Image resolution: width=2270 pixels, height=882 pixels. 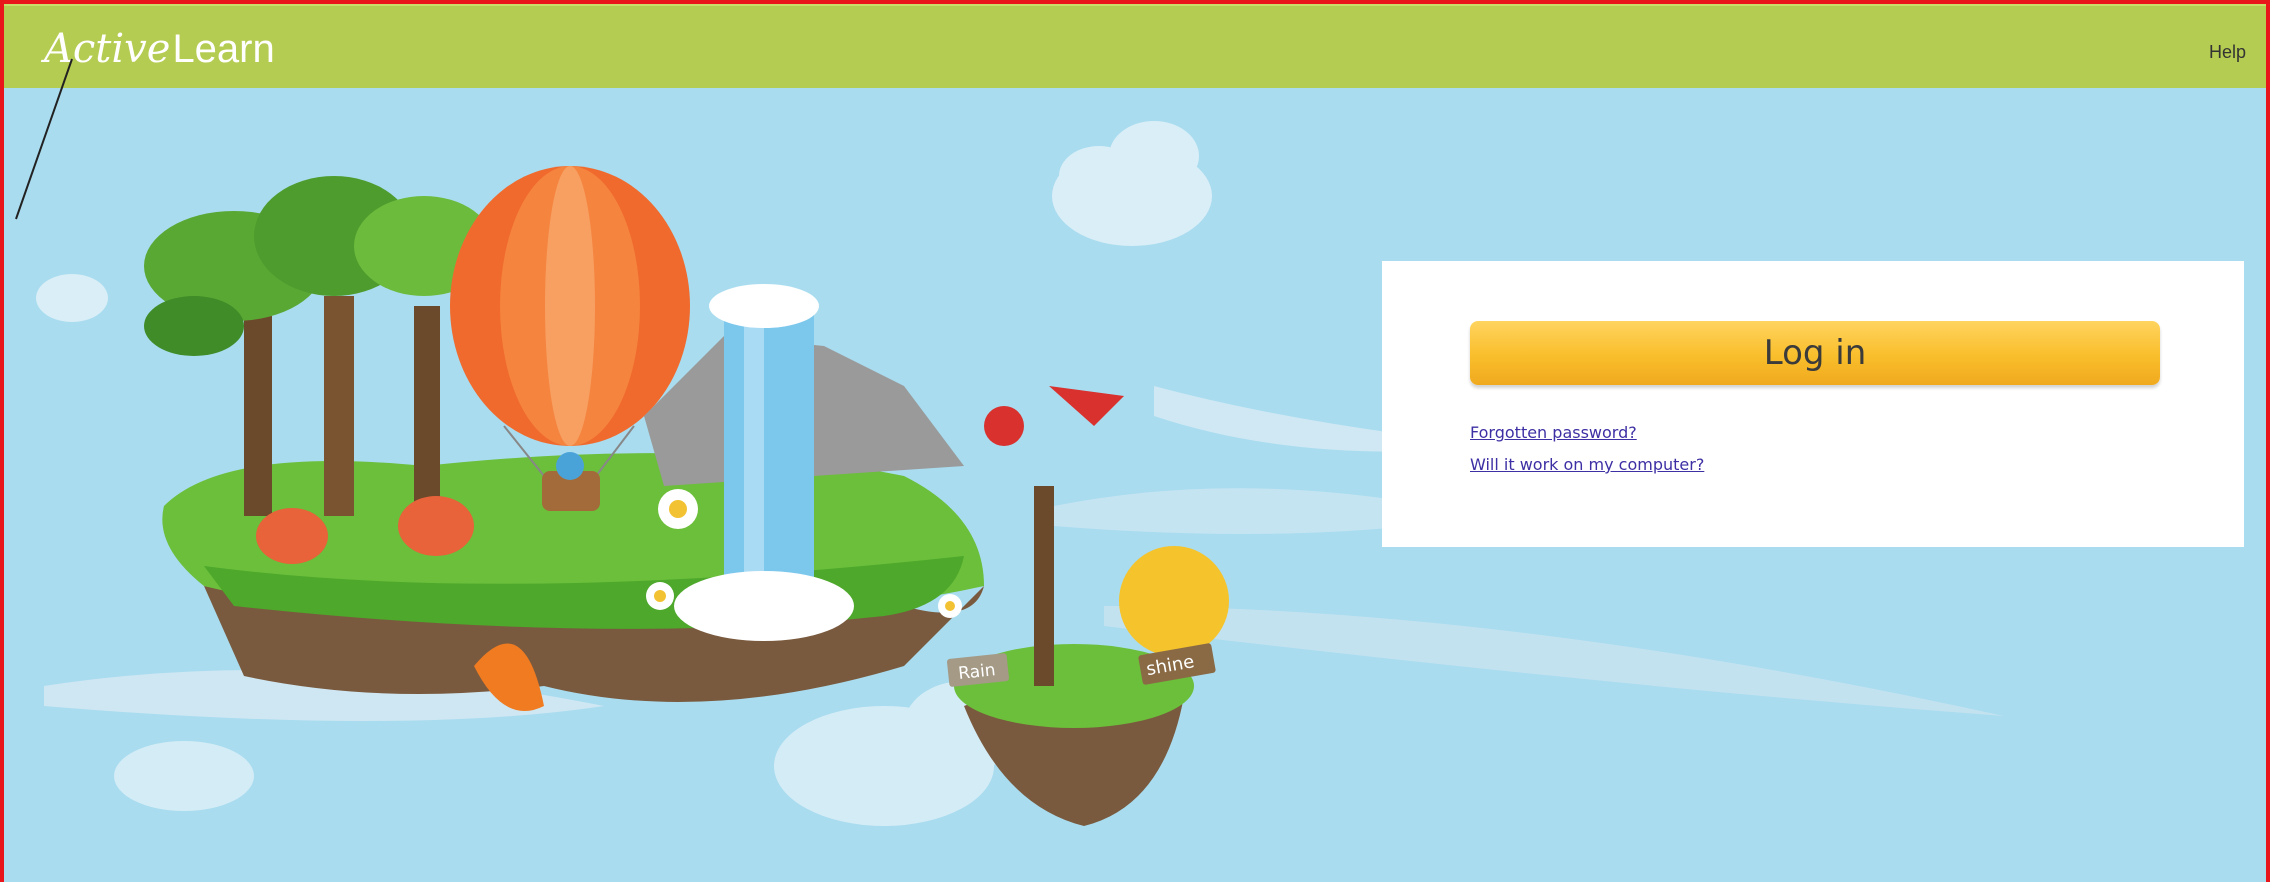 I want to click on login-button: Log in, so click(x=1815, y=353).